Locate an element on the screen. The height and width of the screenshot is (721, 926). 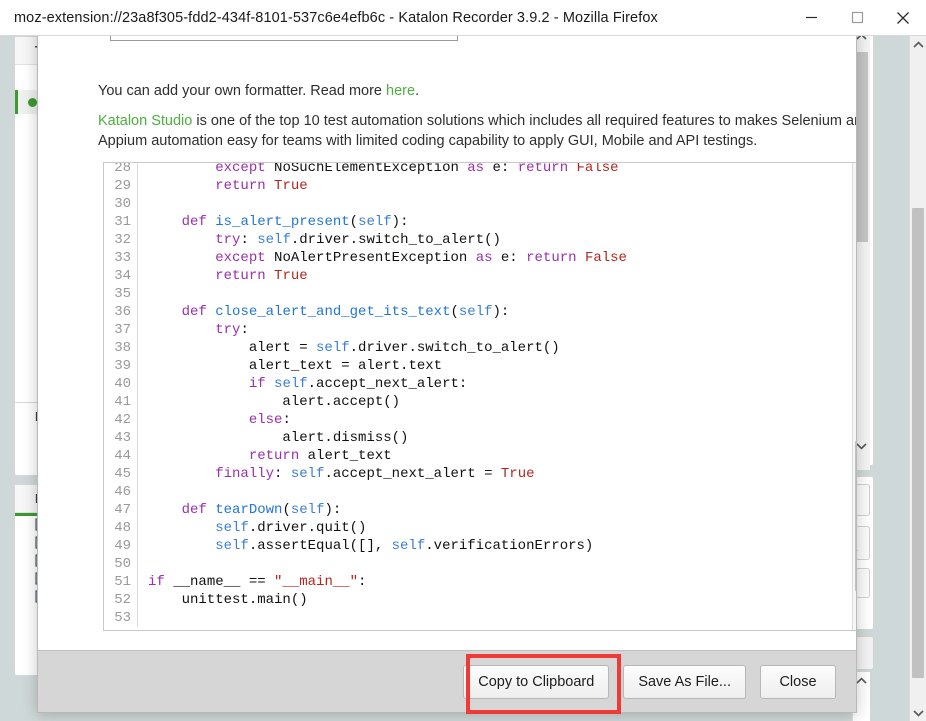
code-line-number: 49 is located at coordinates (121, 546).